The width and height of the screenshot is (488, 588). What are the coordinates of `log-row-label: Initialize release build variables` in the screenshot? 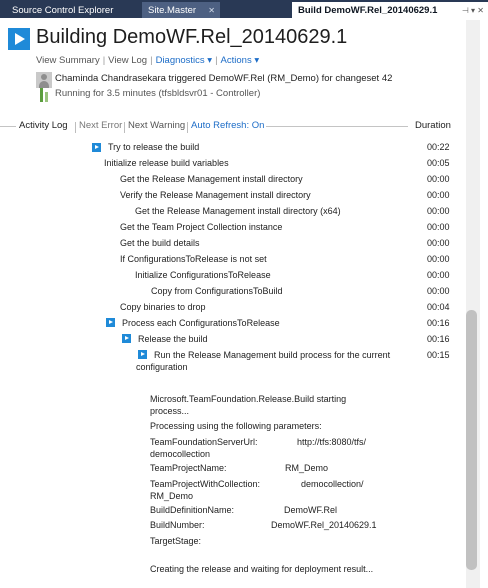 It's located at (166, 163).